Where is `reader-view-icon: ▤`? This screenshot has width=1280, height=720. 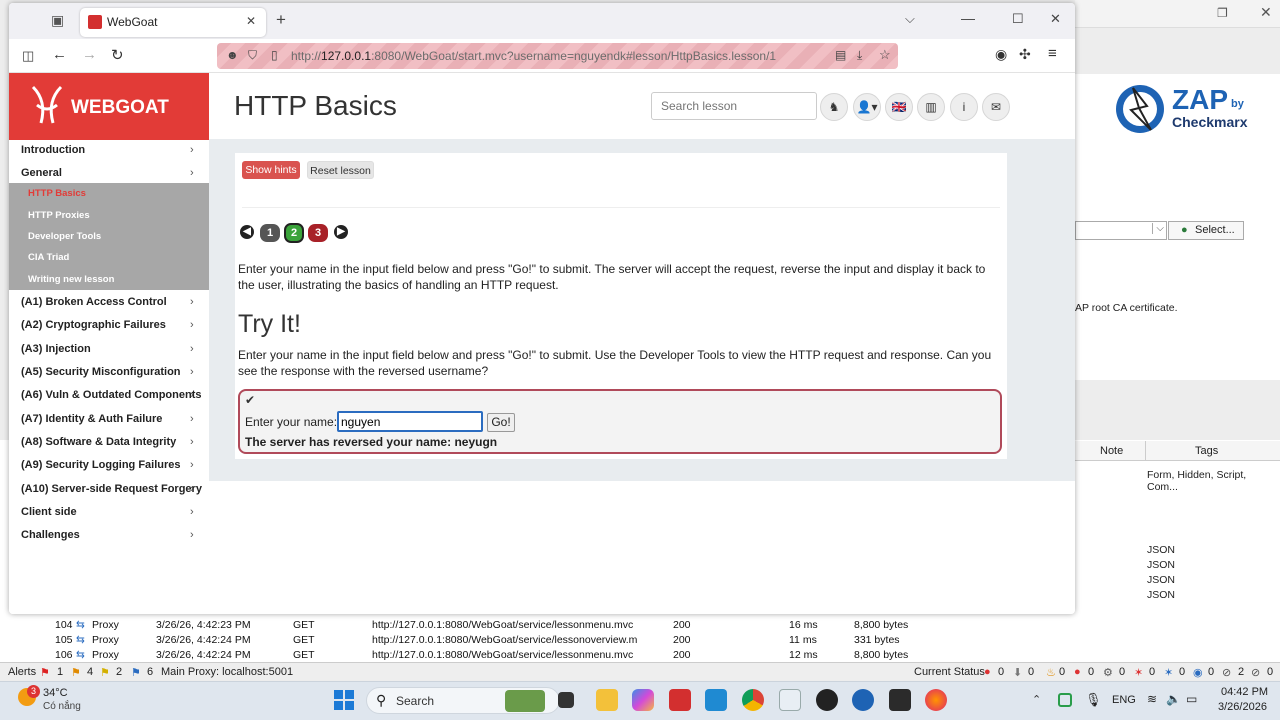 reader-view-icon: ▤ is located at coordinates (840, 55).